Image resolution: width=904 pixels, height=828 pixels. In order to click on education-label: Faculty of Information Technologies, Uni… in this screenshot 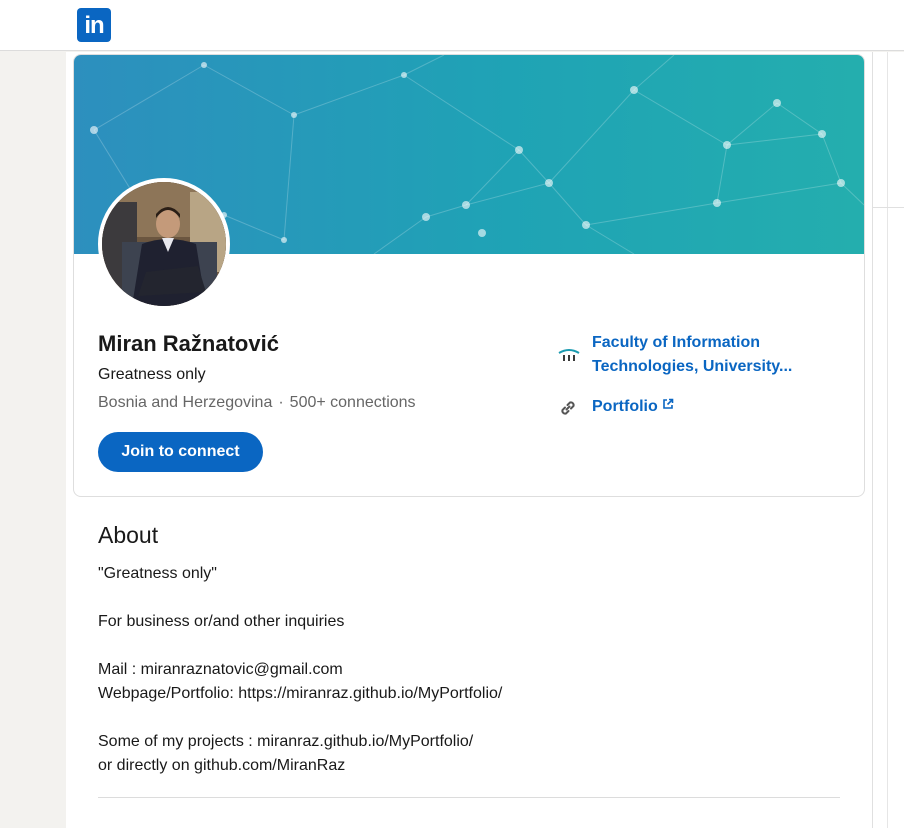, I will do `click(692, 354)`.